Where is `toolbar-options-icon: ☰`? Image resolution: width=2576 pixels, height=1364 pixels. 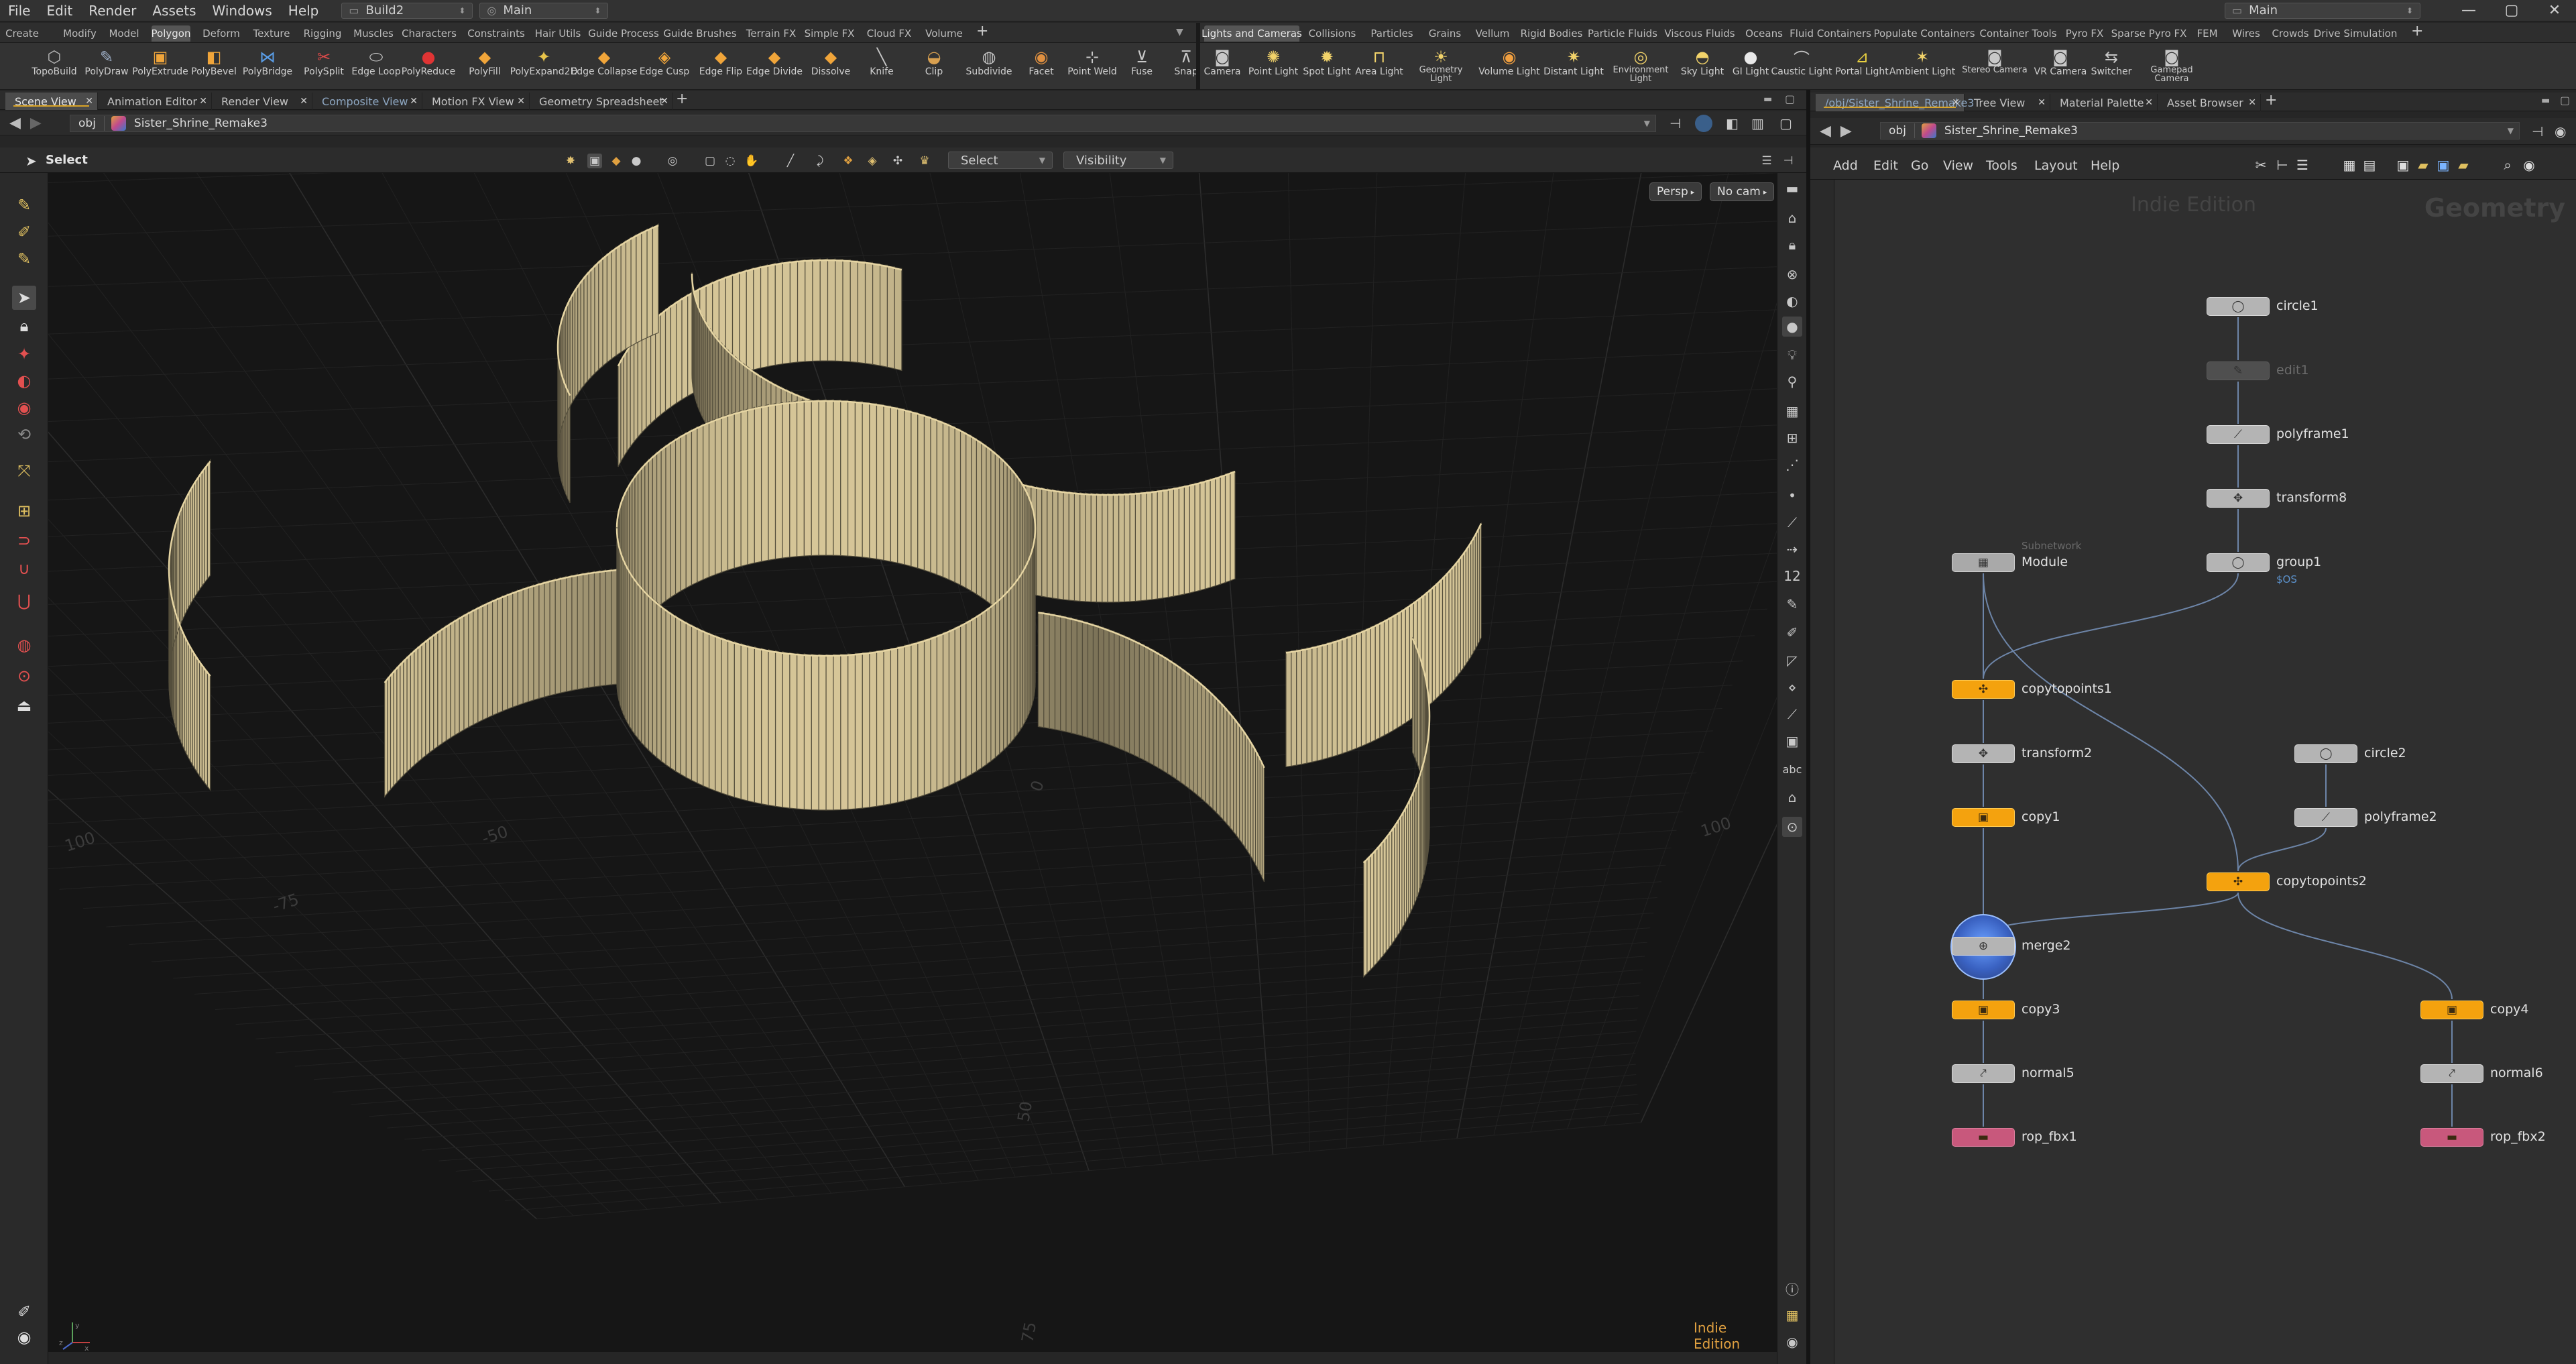 toolbar-options-icon: ☰ is located at coordinates (1766, 161).